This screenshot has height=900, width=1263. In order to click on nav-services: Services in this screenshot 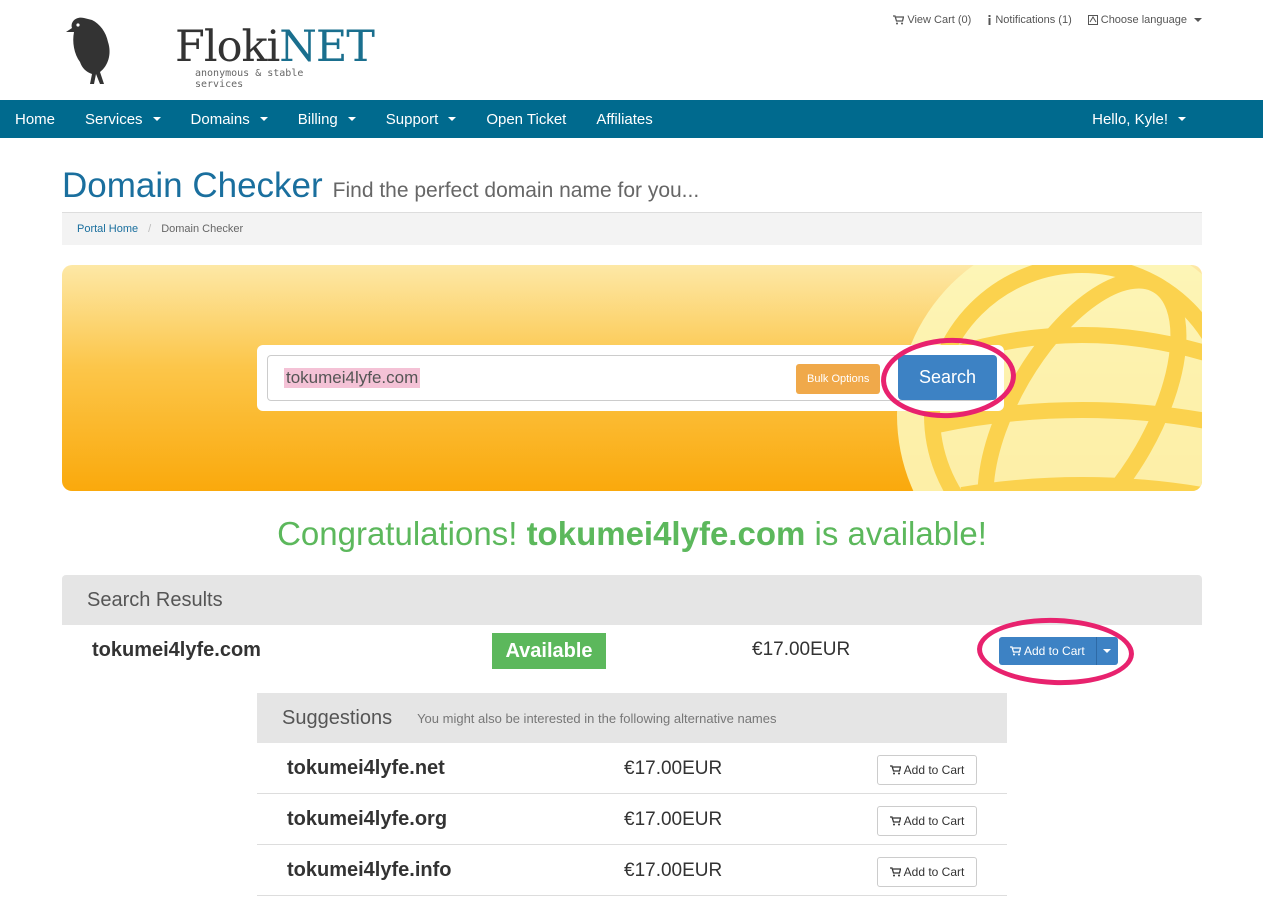, I will do `click(123, 119)`.